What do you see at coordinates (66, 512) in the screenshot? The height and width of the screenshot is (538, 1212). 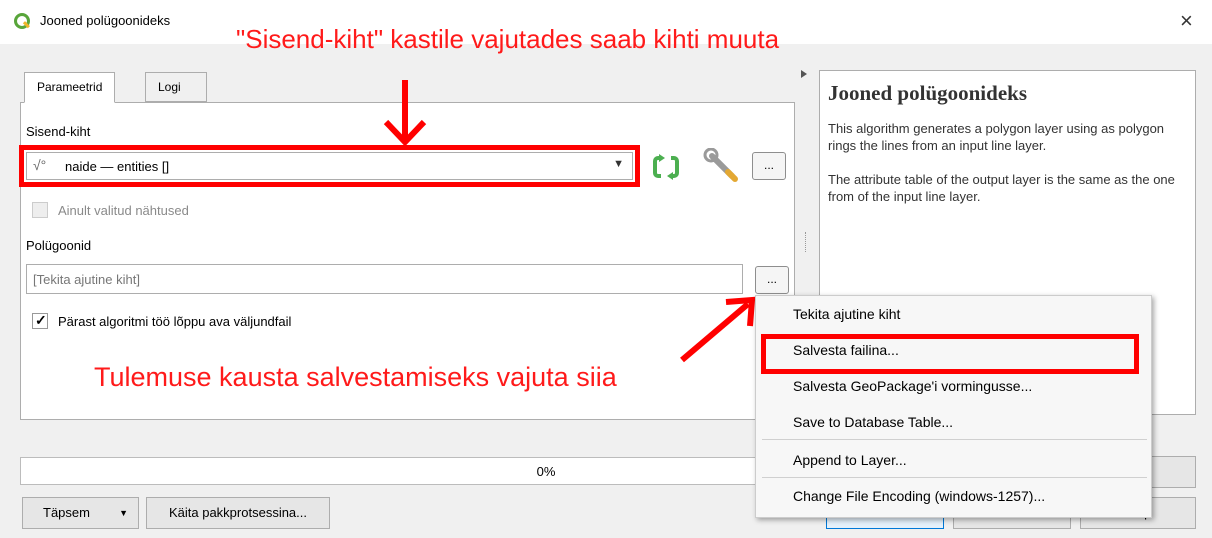 I see `advanced-label: Täpsem` at bounding box center [66, 512].